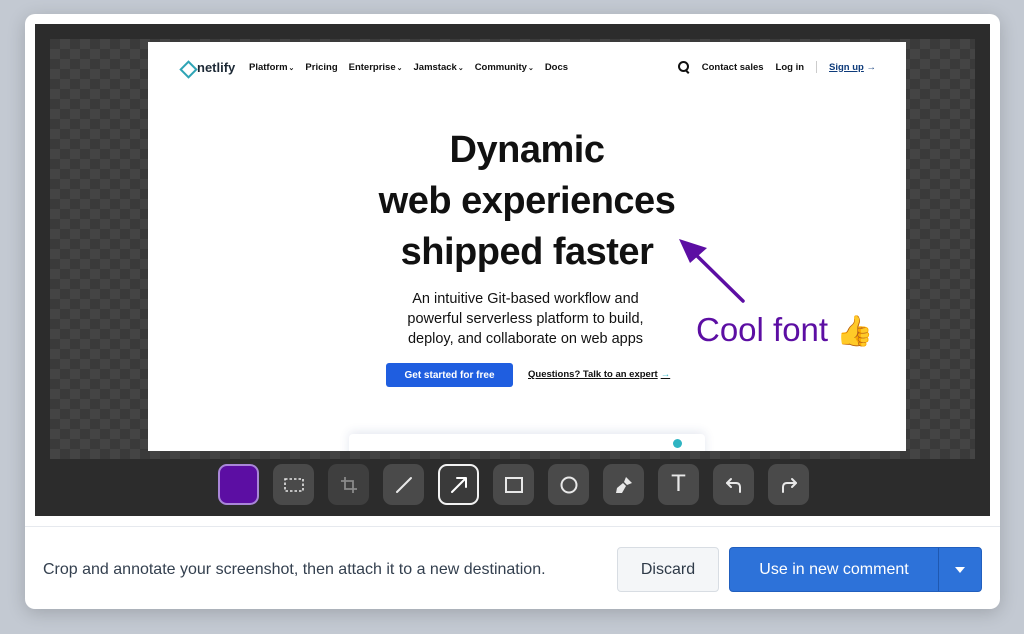 The width and height of the screenshot is (1024, 634). I want to click on destination-dropdown-toggle, so click(960, 569).